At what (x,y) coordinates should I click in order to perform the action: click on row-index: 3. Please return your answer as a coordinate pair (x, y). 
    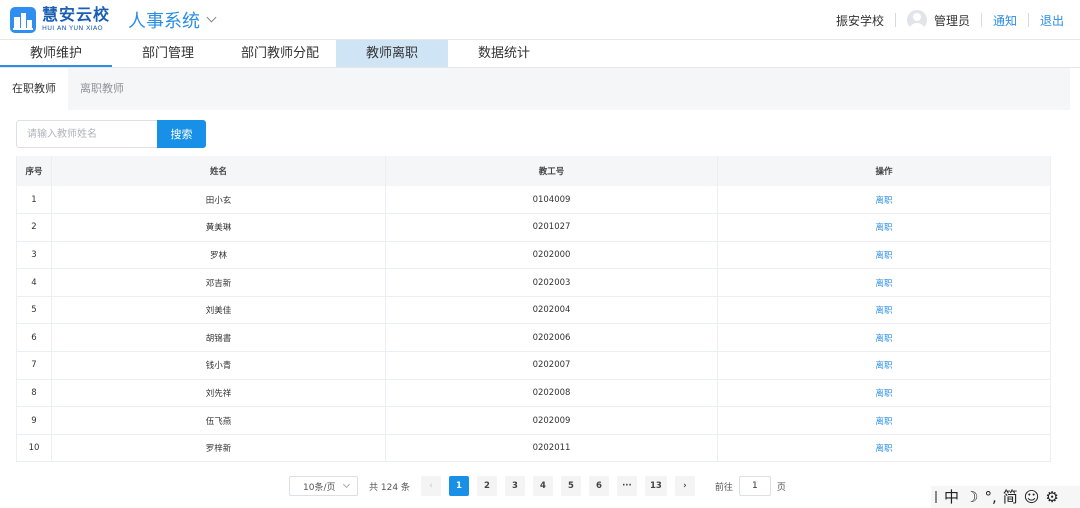
    Looking at the image, I should click on (34, 255).